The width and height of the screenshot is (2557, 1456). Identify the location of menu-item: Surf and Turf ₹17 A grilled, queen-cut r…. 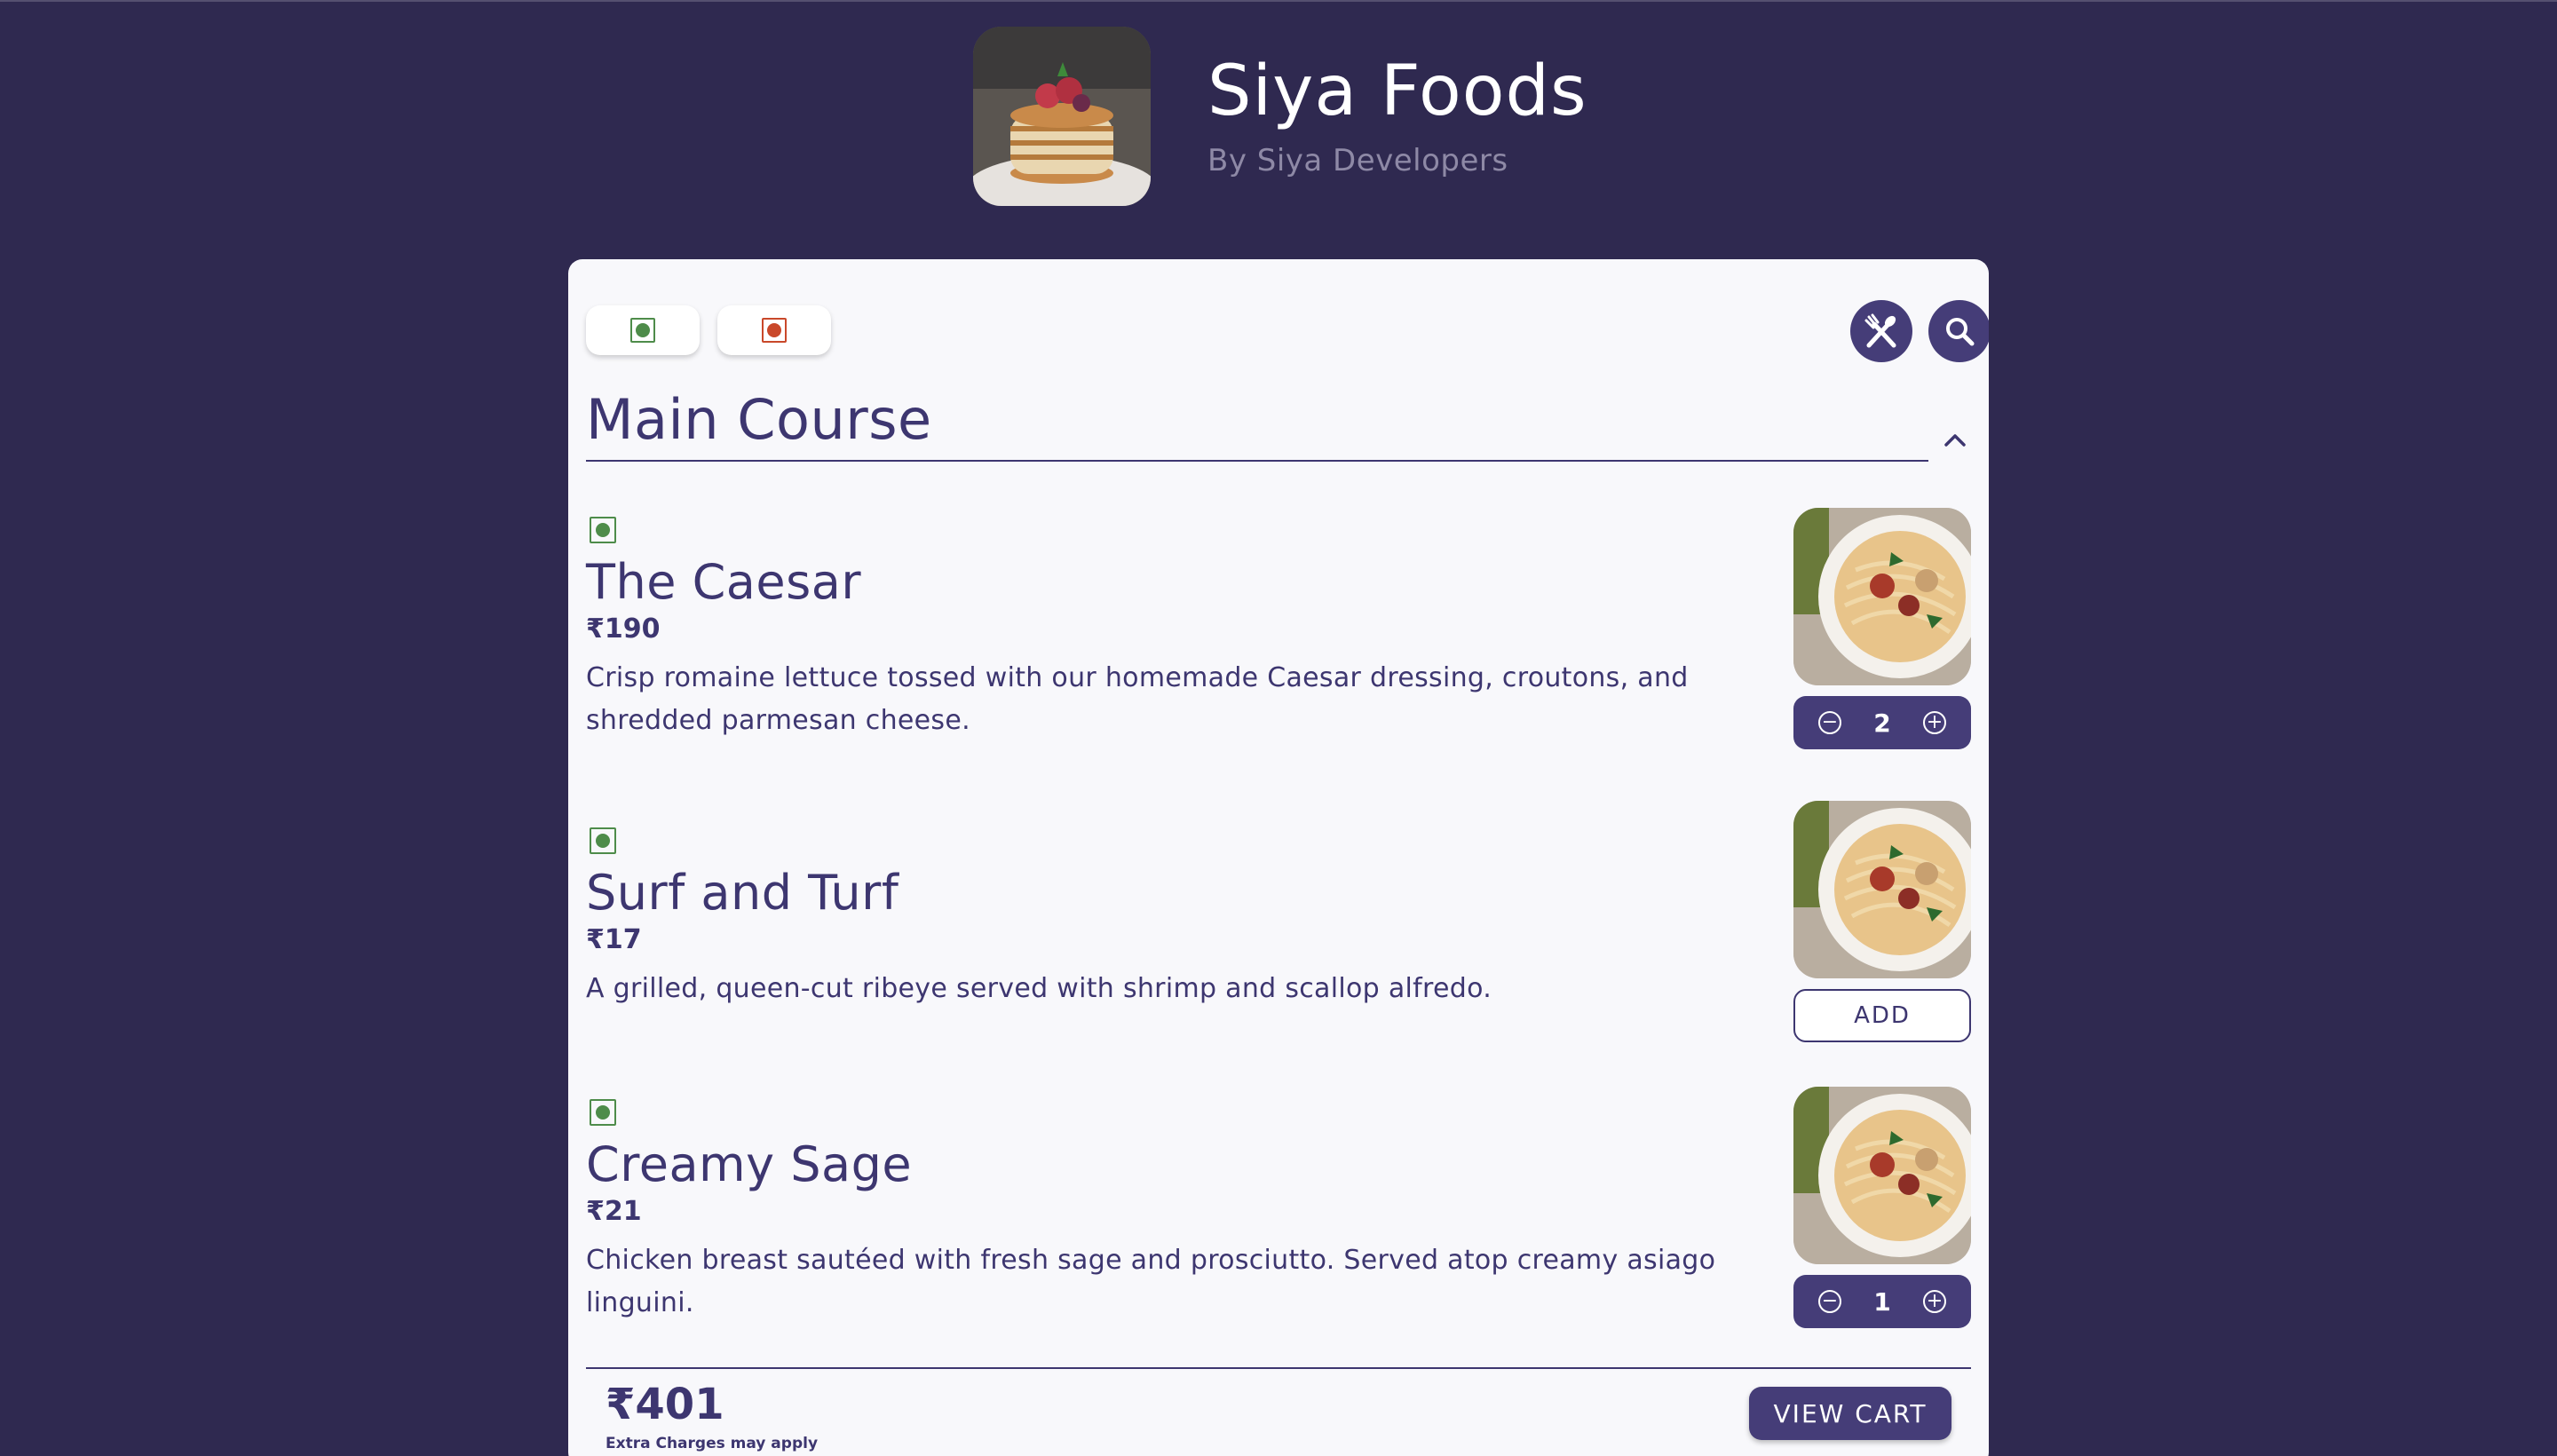
(1278, 921).